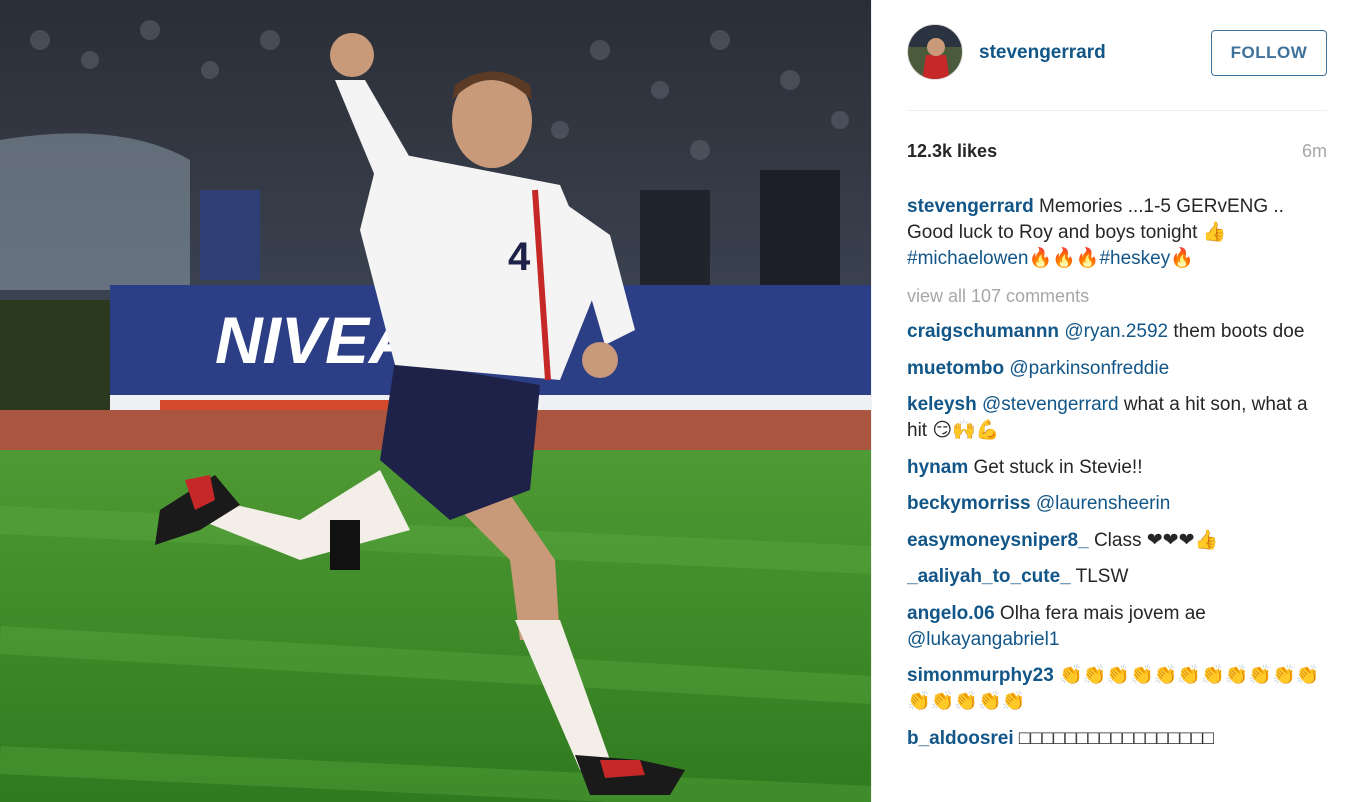  Describe the element at coordinates (1153, 540) in the screenshot. I see `comment-text: Class ❤❤❤👍` at that location.